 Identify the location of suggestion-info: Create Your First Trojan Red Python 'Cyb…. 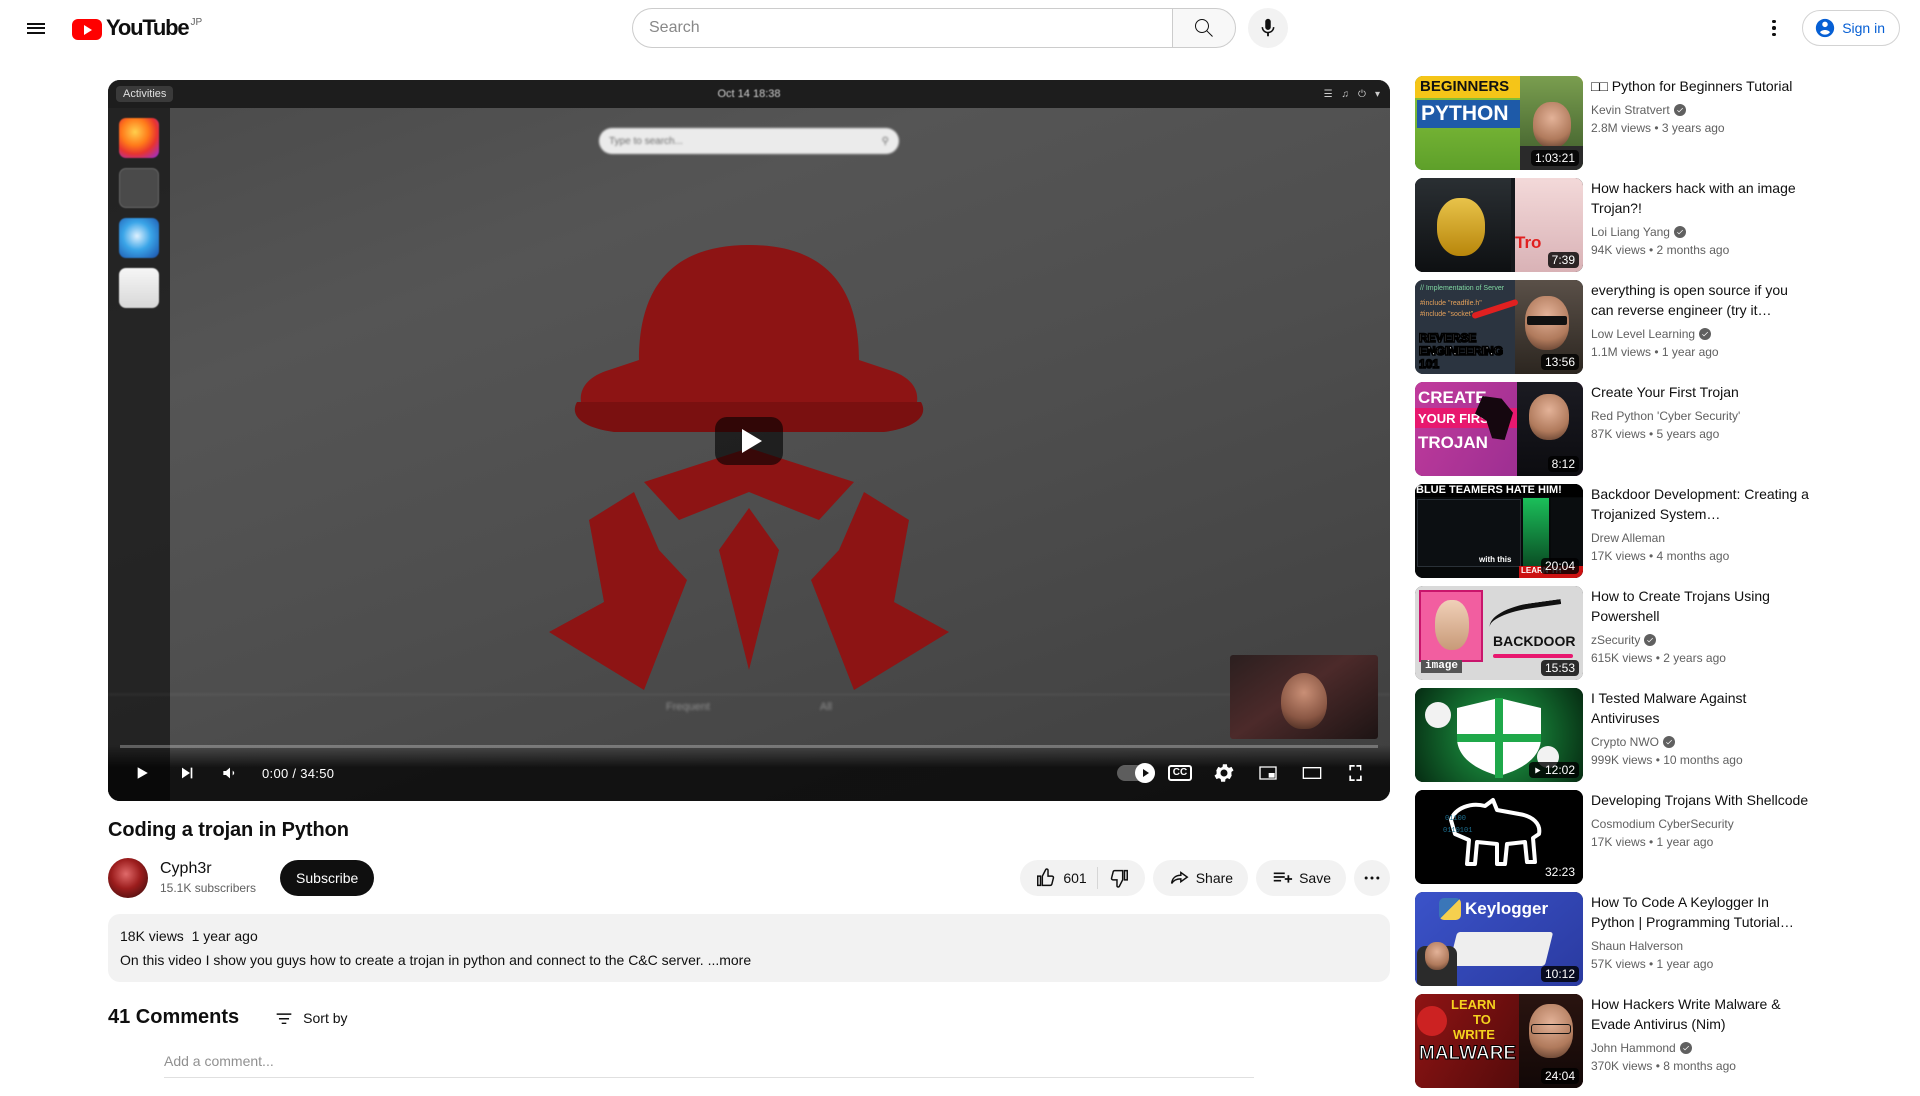
(1704, 429).